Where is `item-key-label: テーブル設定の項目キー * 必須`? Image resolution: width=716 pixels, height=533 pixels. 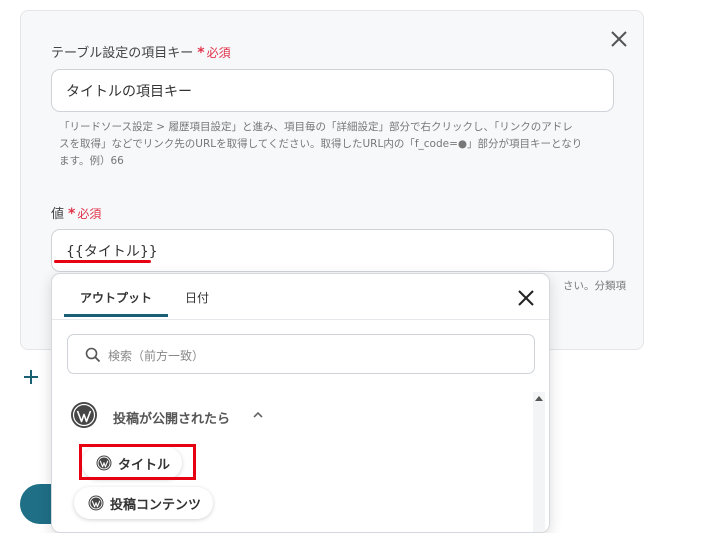 item-key-label: テーブル設定の項目キー * 必須 is located at coordinates (141, 53).